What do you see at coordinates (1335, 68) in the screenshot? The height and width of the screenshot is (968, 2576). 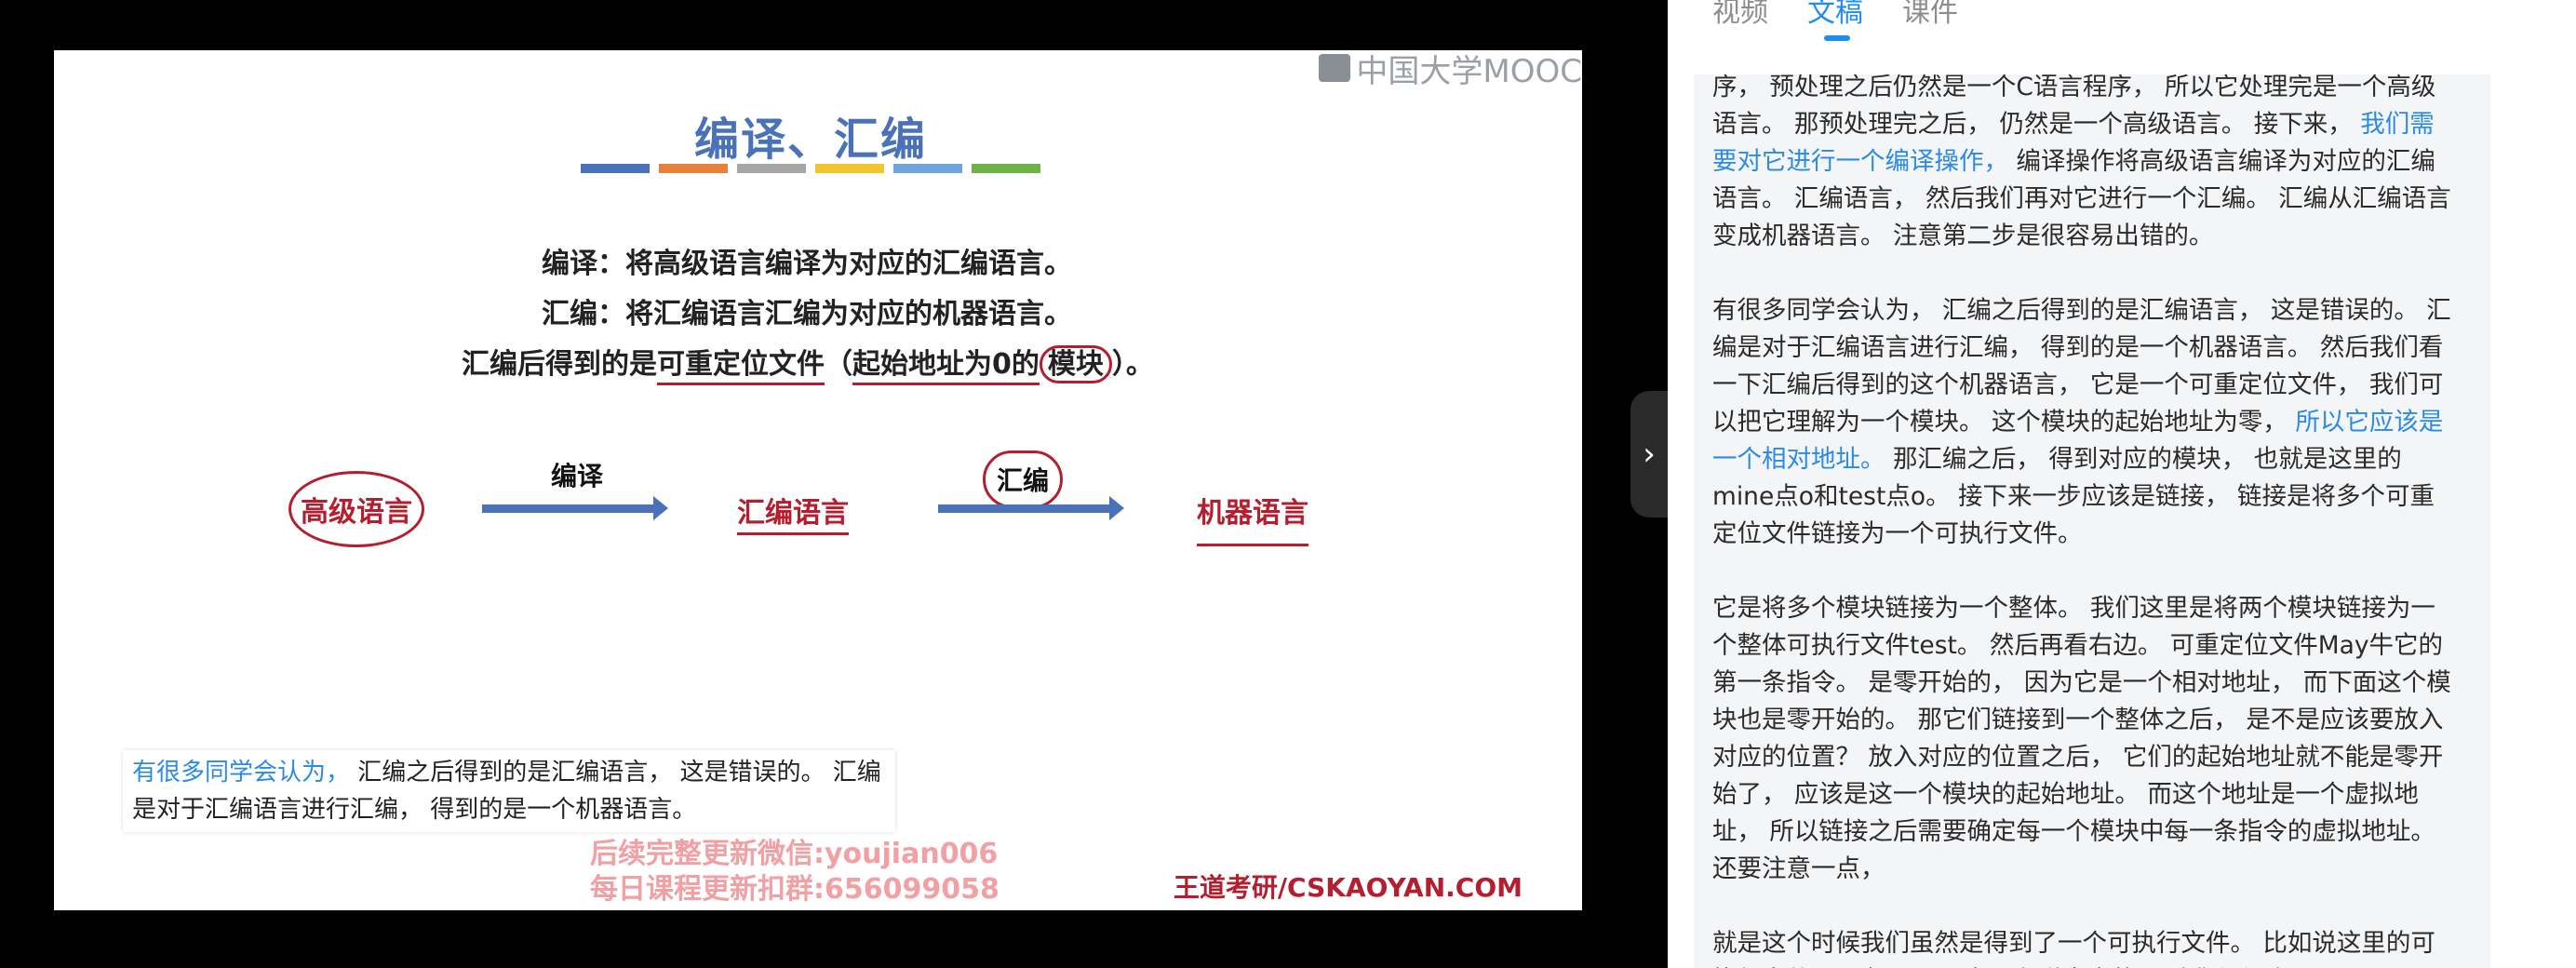 I see `mooc-logo-icon` at bounding box center [1335, 68].